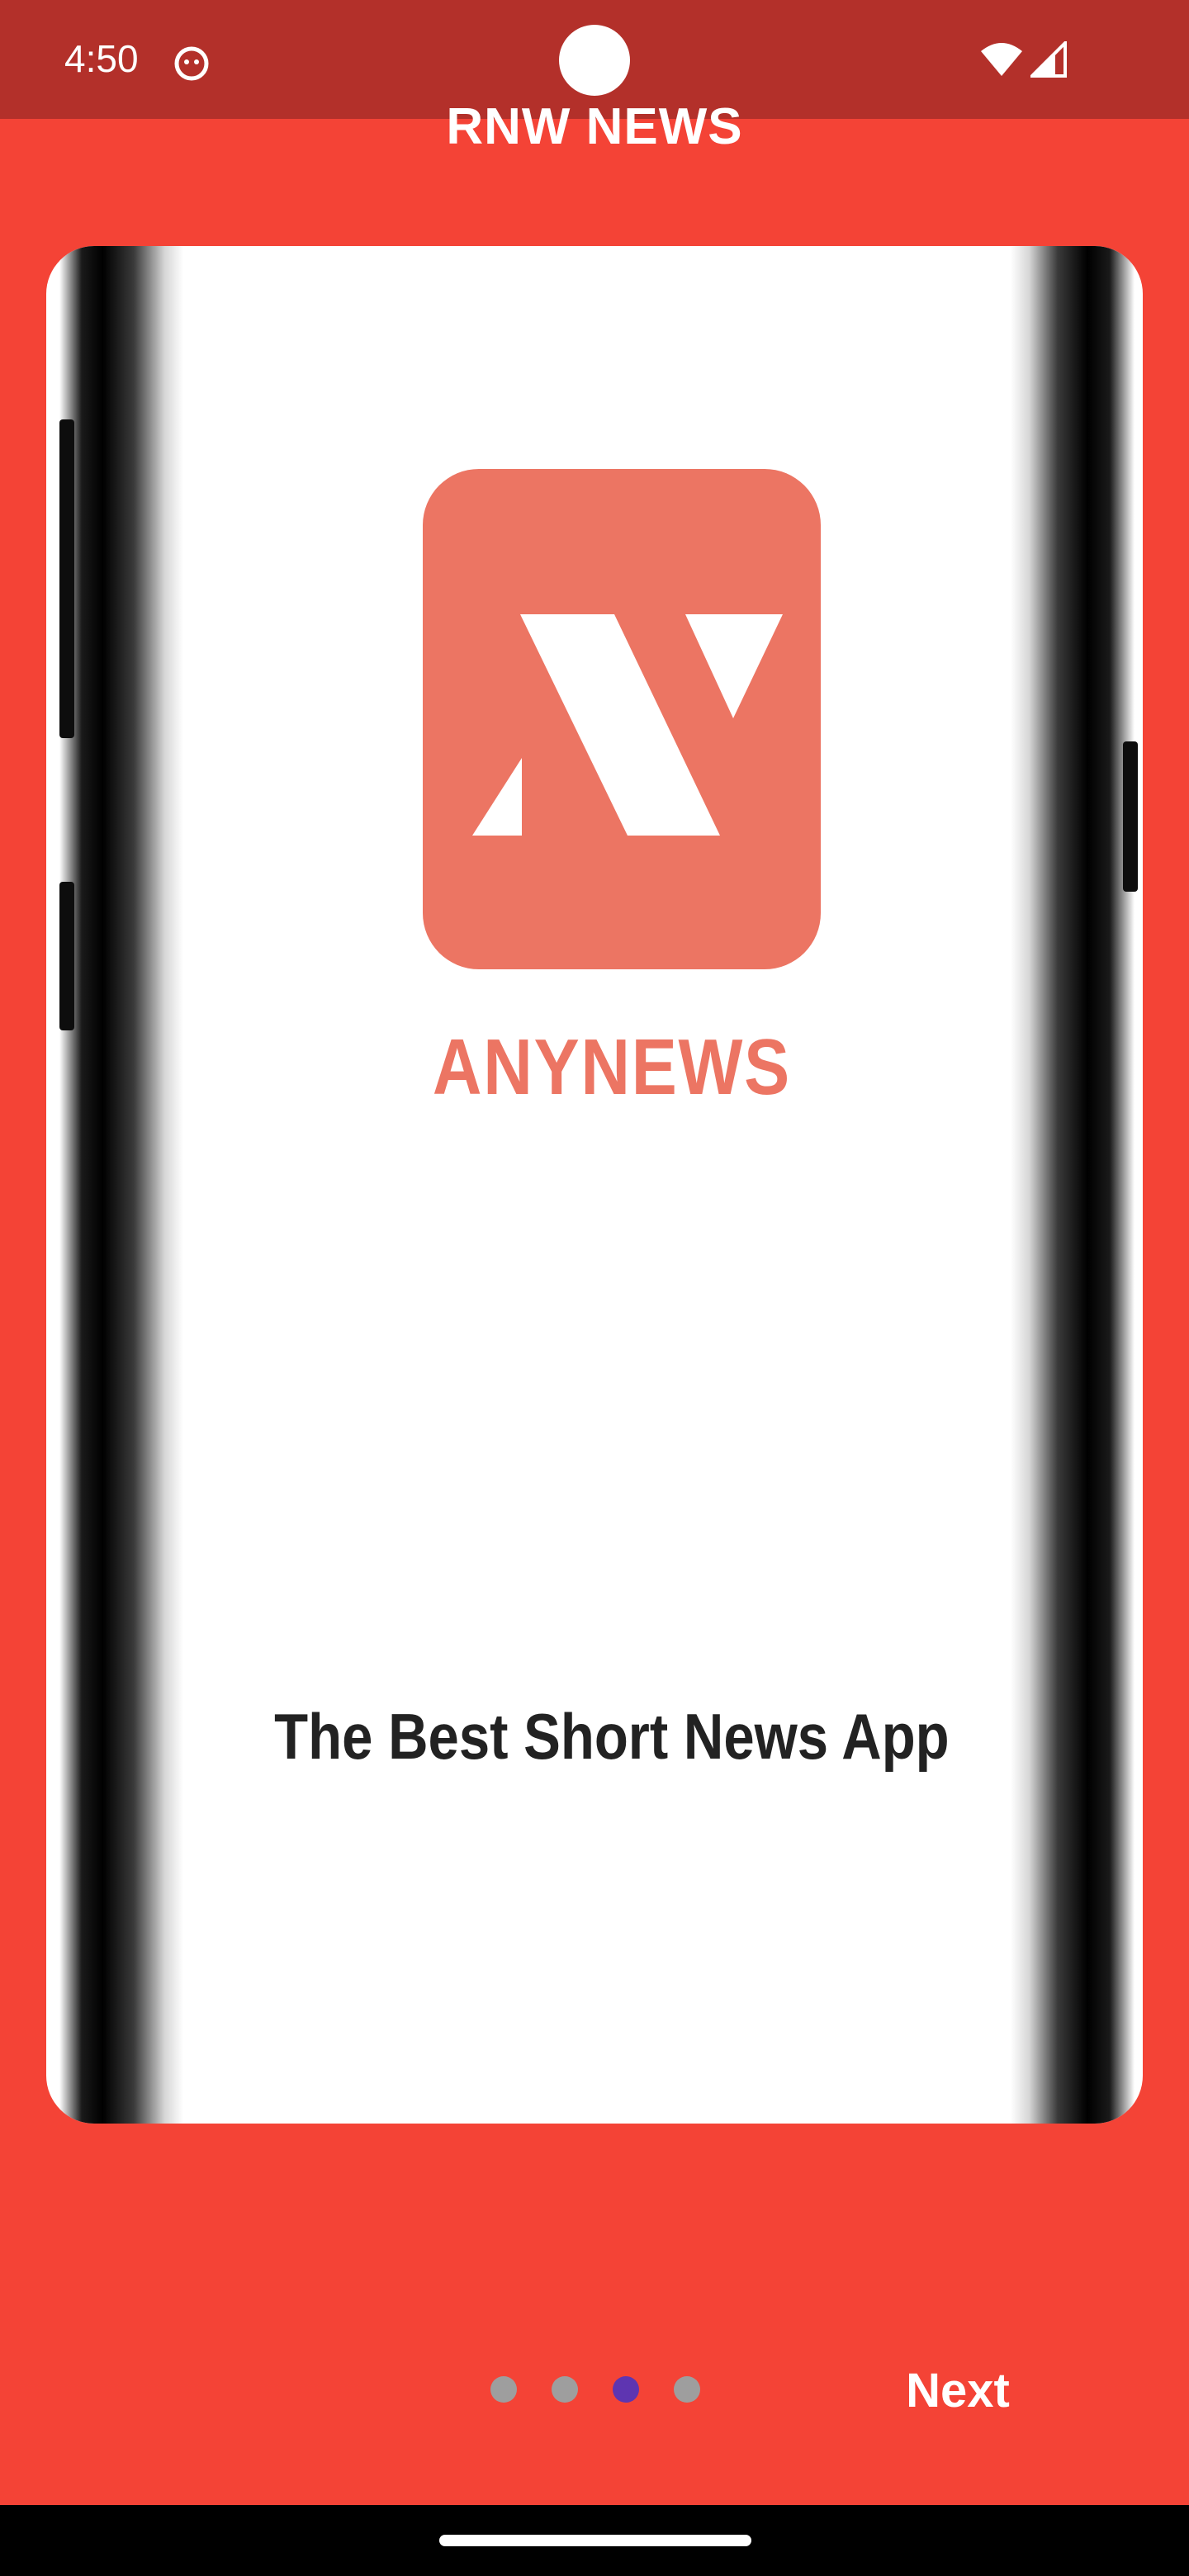 Image resolution: width=1189 pixels, height=2576 pixels. Describe the element at coordinates (594, 60) in the screenshot. I see `camera-cutout` at that location.